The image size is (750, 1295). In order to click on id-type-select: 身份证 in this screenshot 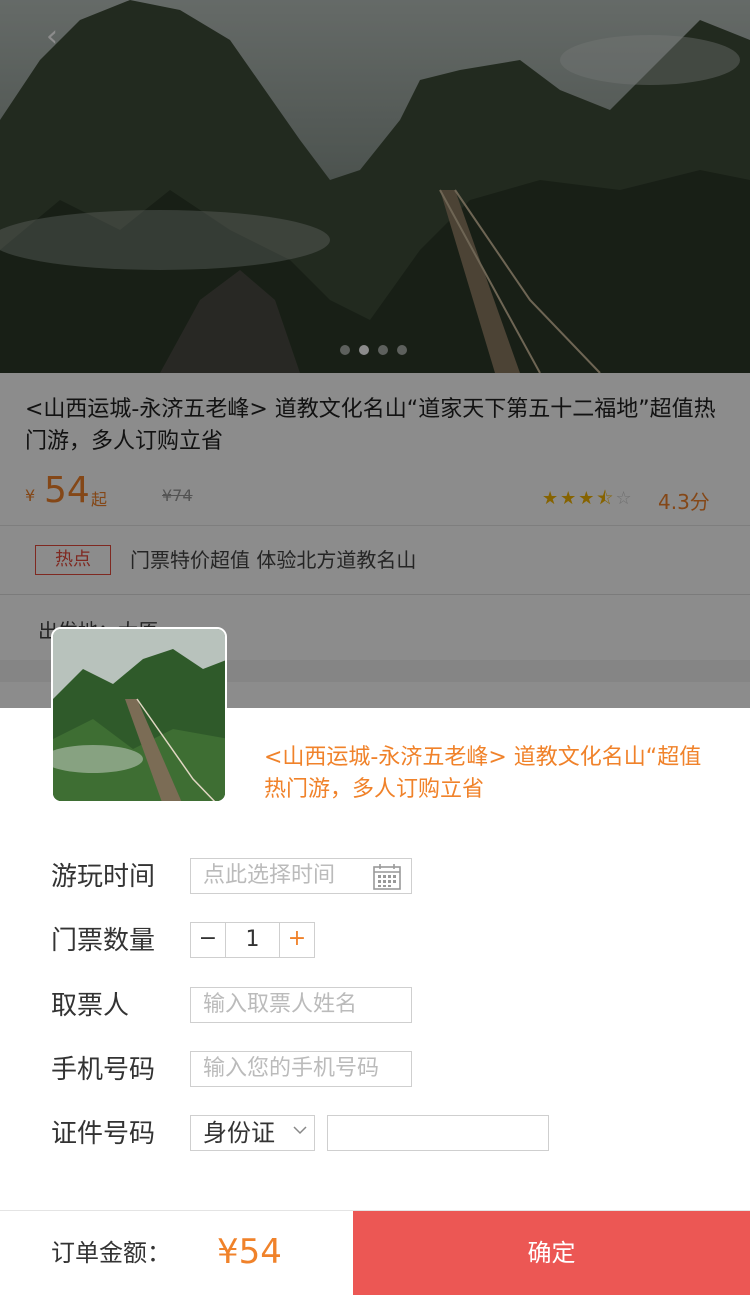, I will do `click(252, 1133)`.